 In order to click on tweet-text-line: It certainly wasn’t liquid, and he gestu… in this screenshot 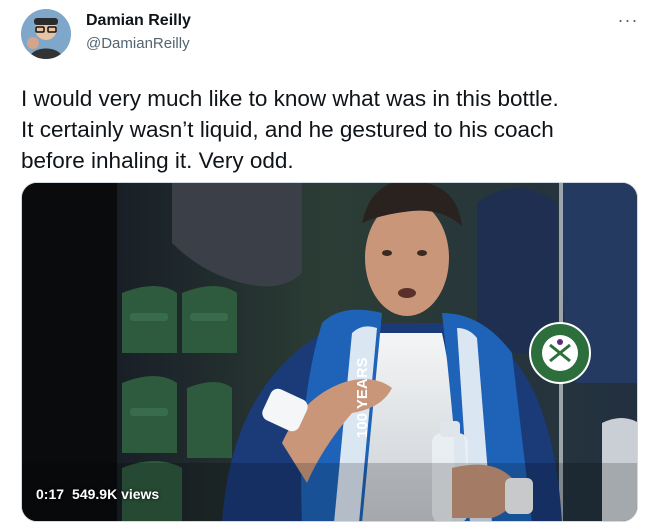, I will do `click(287, 129)`.